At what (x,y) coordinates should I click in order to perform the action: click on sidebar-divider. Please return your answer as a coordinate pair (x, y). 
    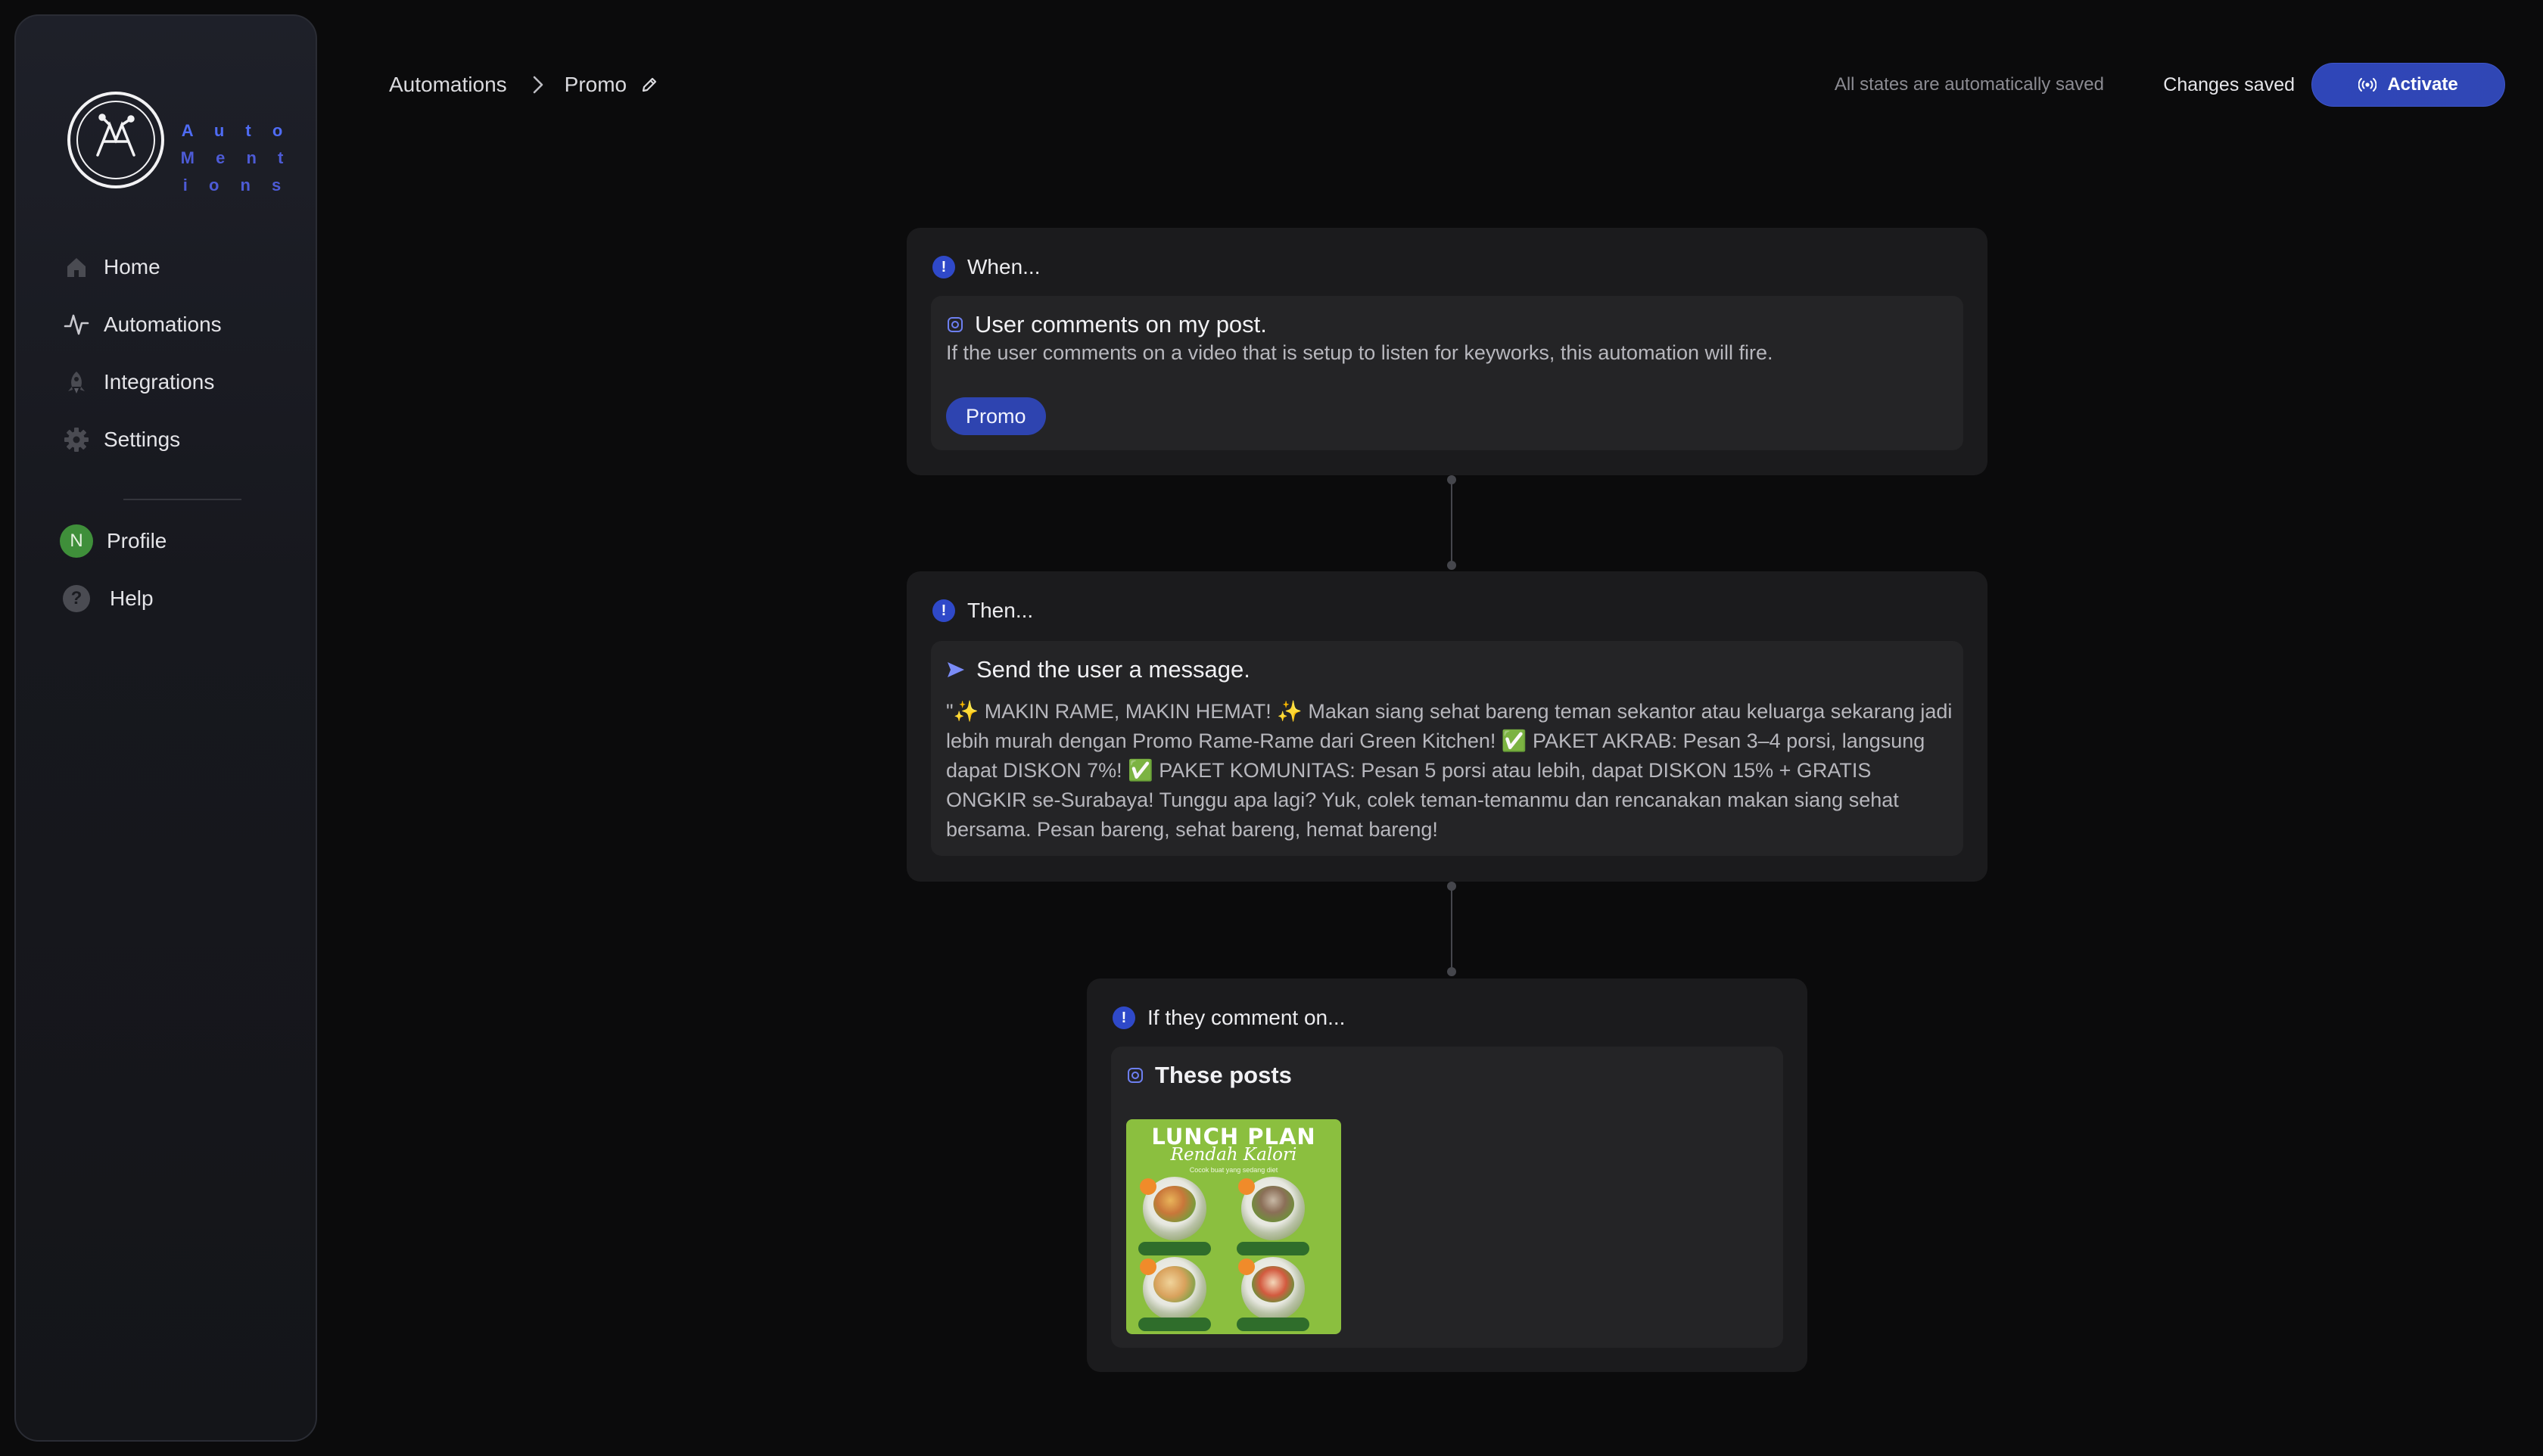
    Looking at the image, I should click on (182, 500).